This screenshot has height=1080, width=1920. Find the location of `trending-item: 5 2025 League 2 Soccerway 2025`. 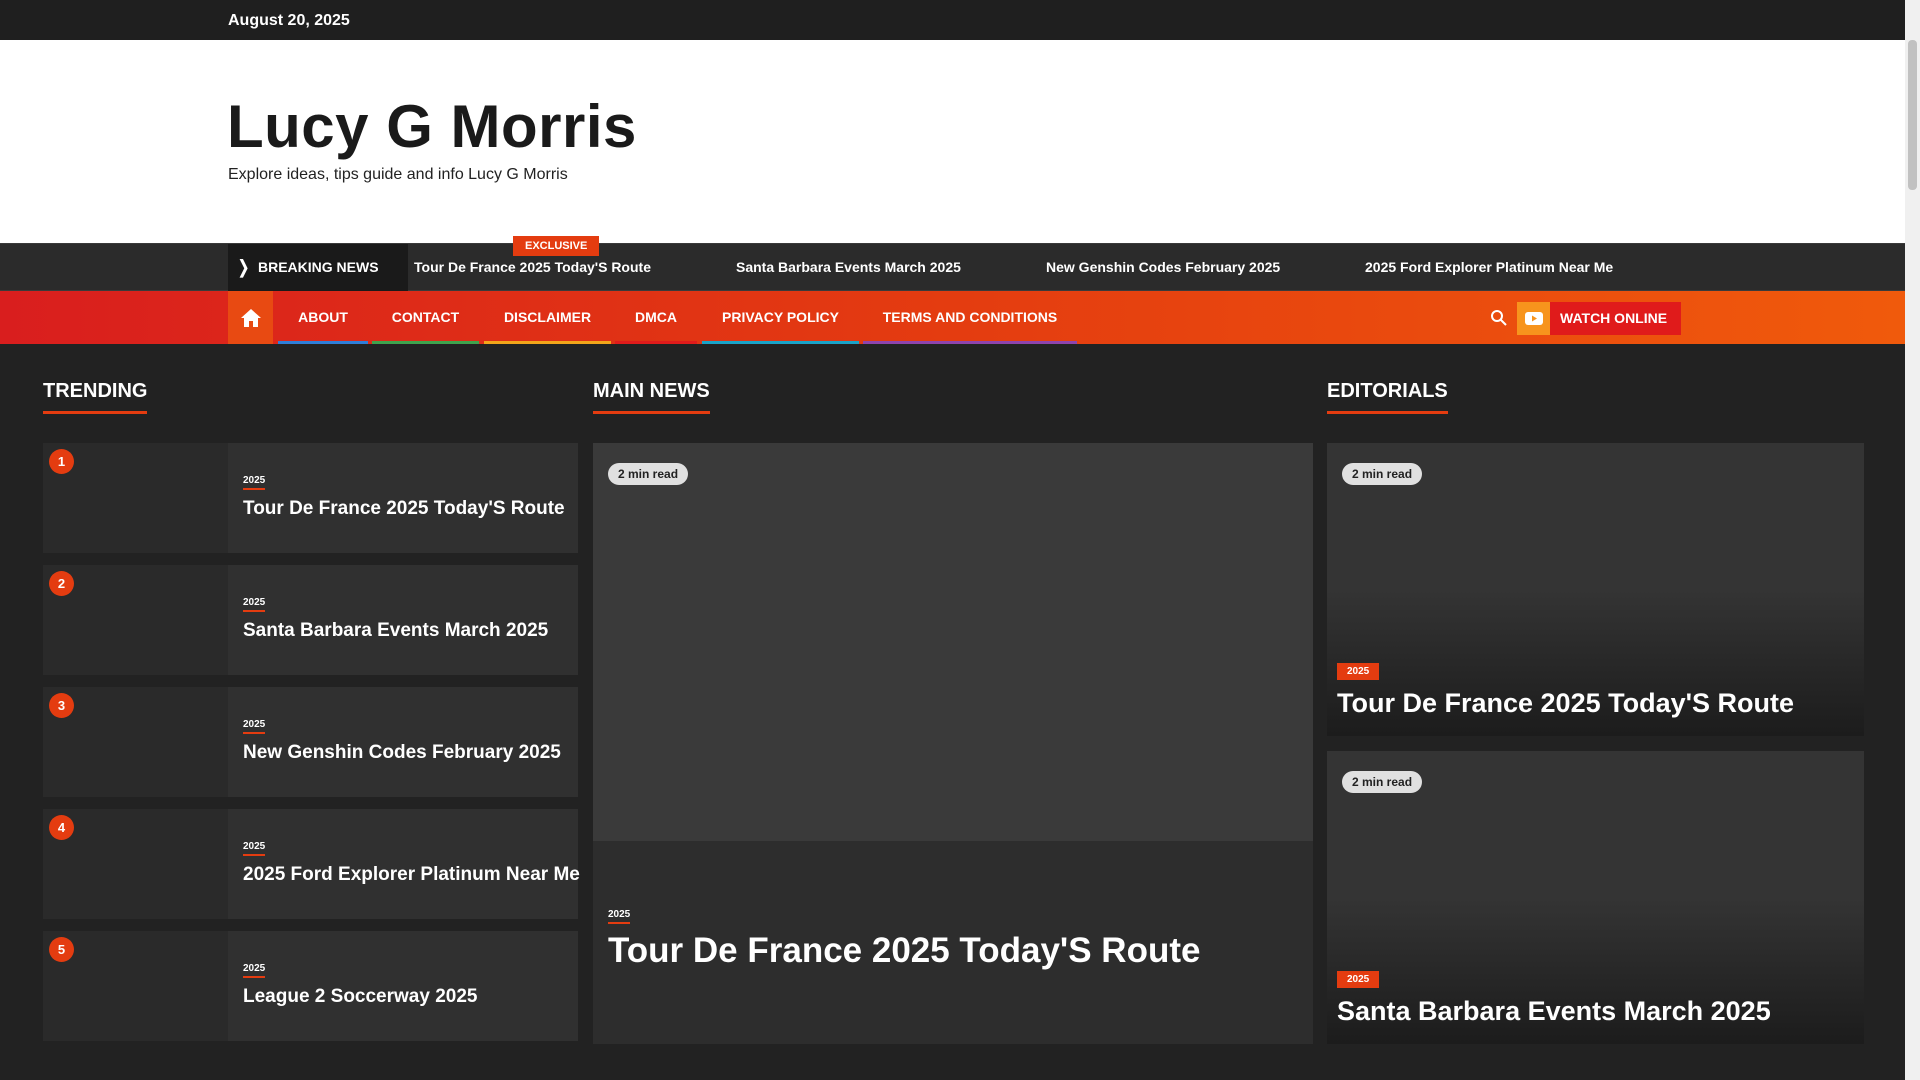

trending-item: 5 2025 League 2 Soccerway 2025 is located at coordinates (310, 986).